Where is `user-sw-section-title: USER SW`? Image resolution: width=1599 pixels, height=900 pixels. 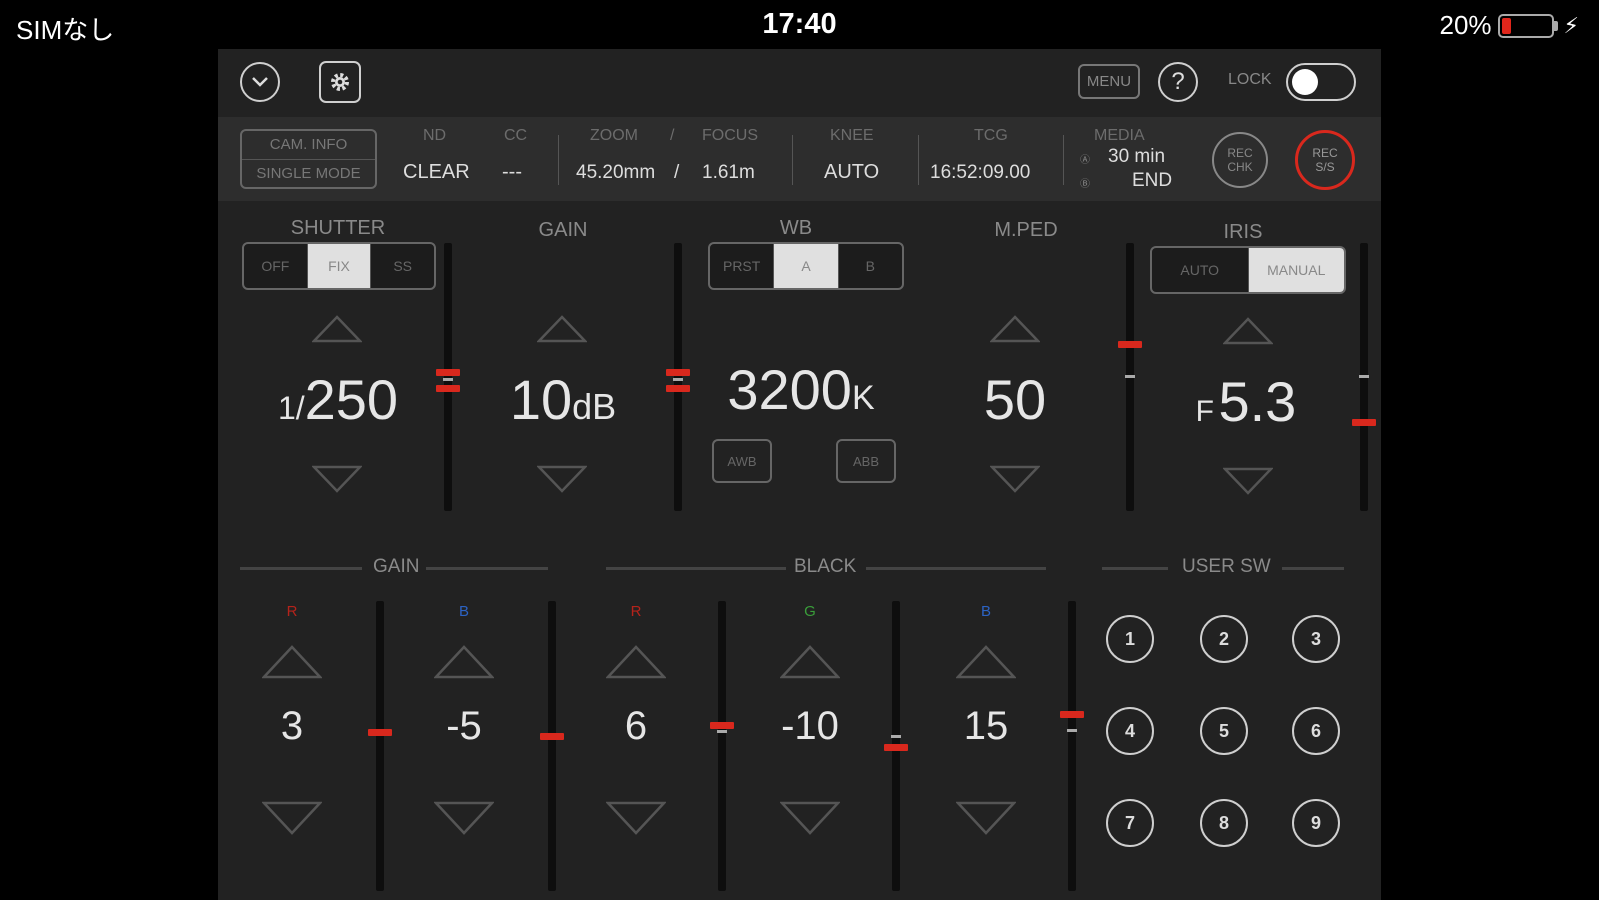
user-sw-section-title: USER SW is located at coordinates (1226, 566).